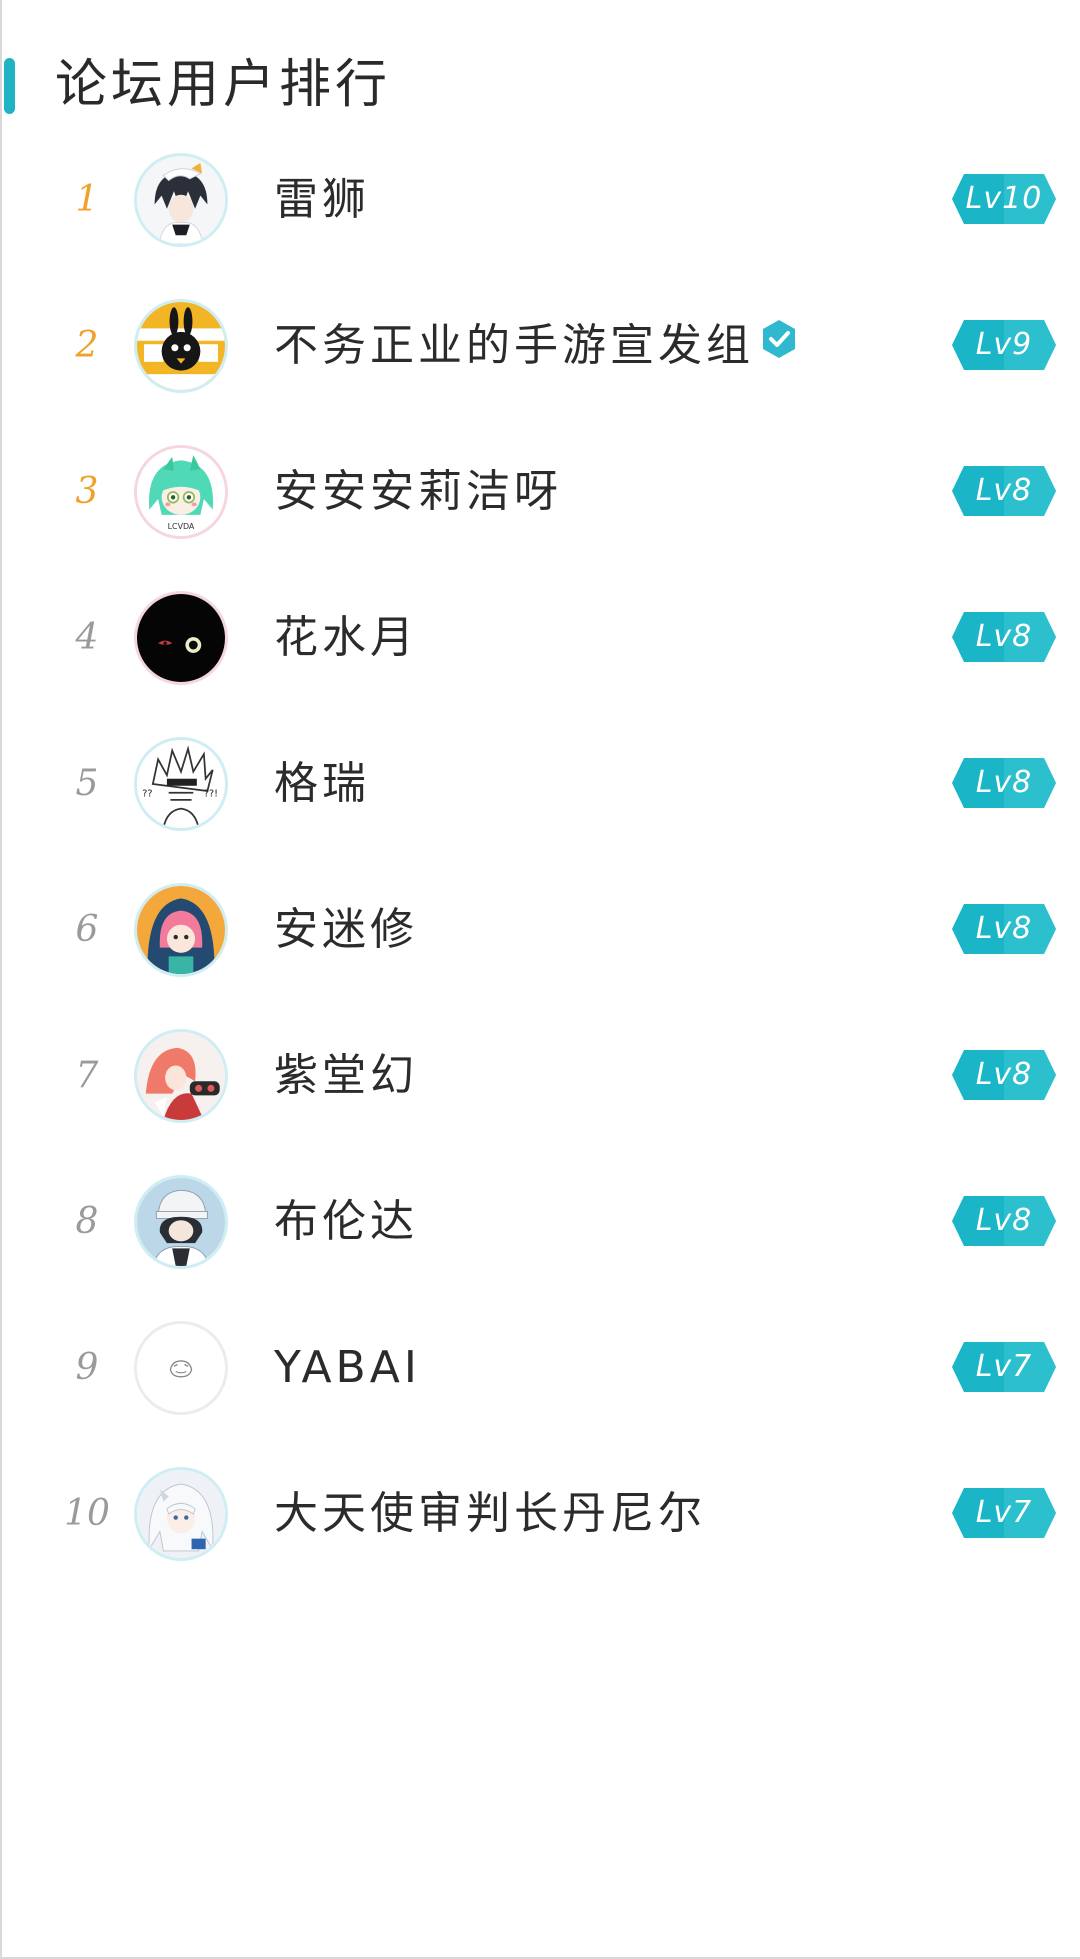  I want to click on page-title: 论坛用户排行, so click(223, 85).